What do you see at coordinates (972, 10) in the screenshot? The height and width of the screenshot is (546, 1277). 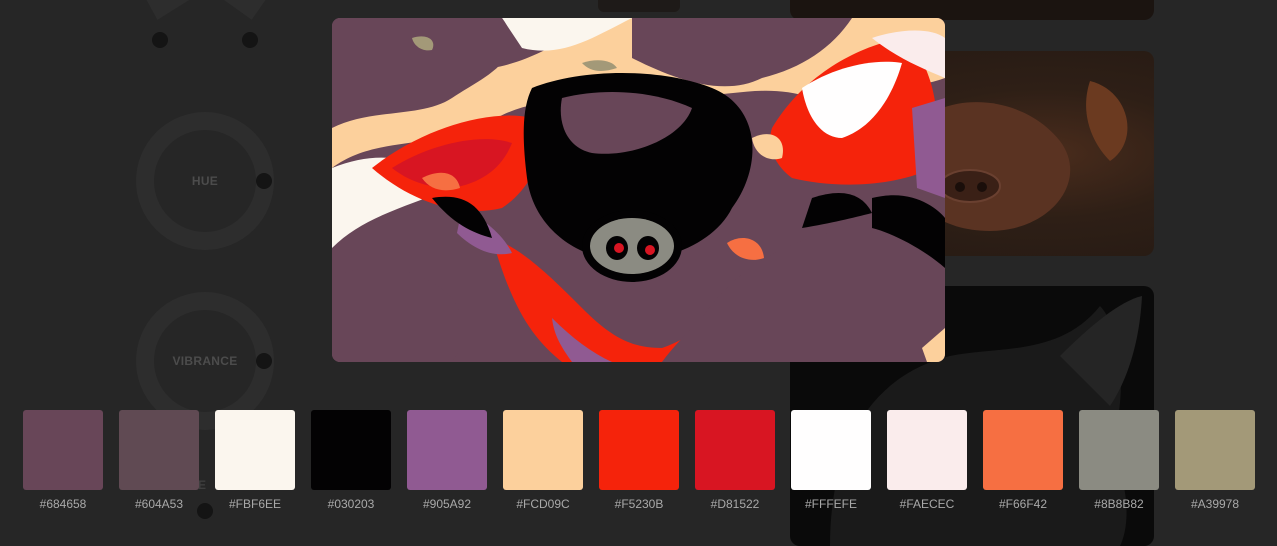 I see `background-thumbnail` at bounding box center [972, 10].